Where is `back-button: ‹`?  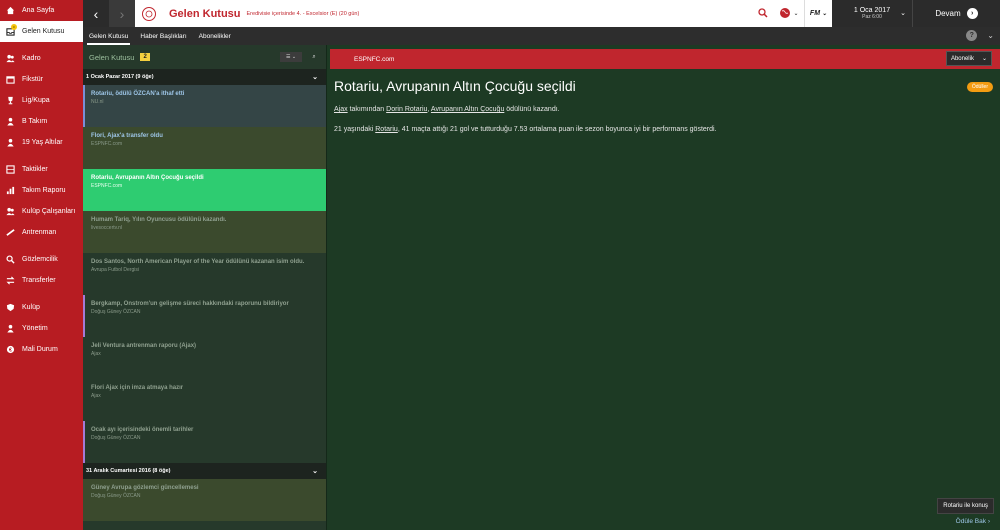
back-button: ‹ is located at coordinates (96, 13).